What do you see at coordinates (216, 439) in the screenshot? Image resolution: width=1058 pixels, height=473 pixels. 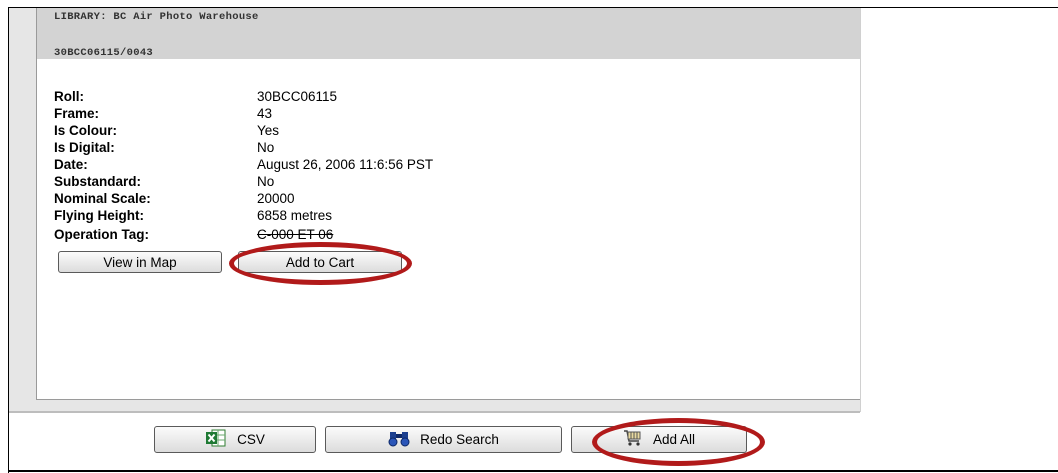 I see `excel-icon` at bounding box center [216, 439].